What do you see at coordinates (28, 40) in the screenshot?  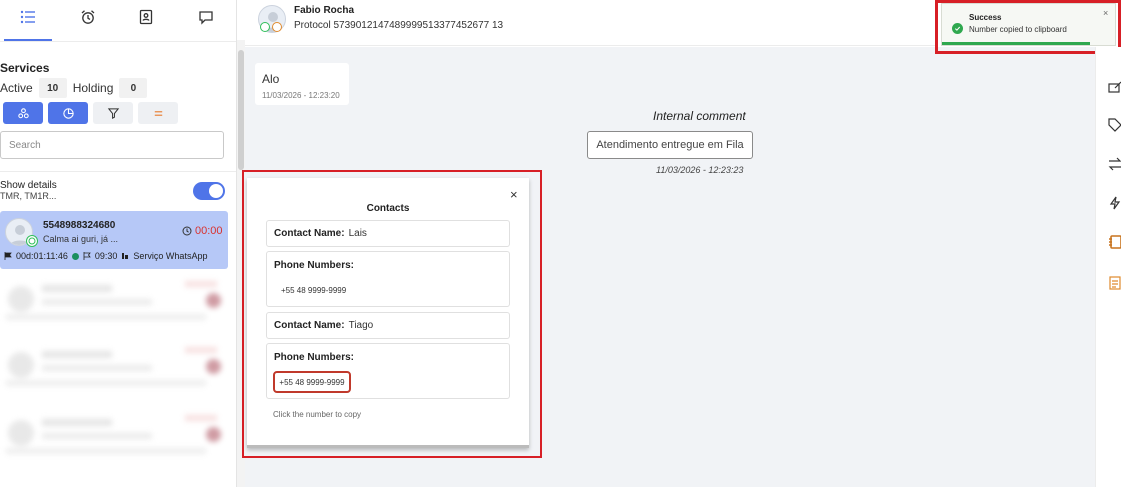 I see `active-tab-indicator` at bounding box center [28, 40].